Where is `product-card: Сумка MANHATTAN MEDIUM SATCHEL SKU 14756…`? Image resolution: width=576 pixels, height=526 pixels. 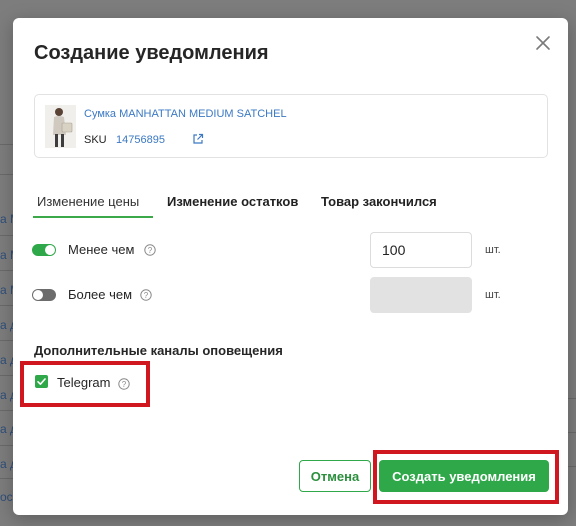
product-card: Сумка MANHATTAN MEDIUM SATCHEL SKU 14756… is located at coordinates (291, 126).